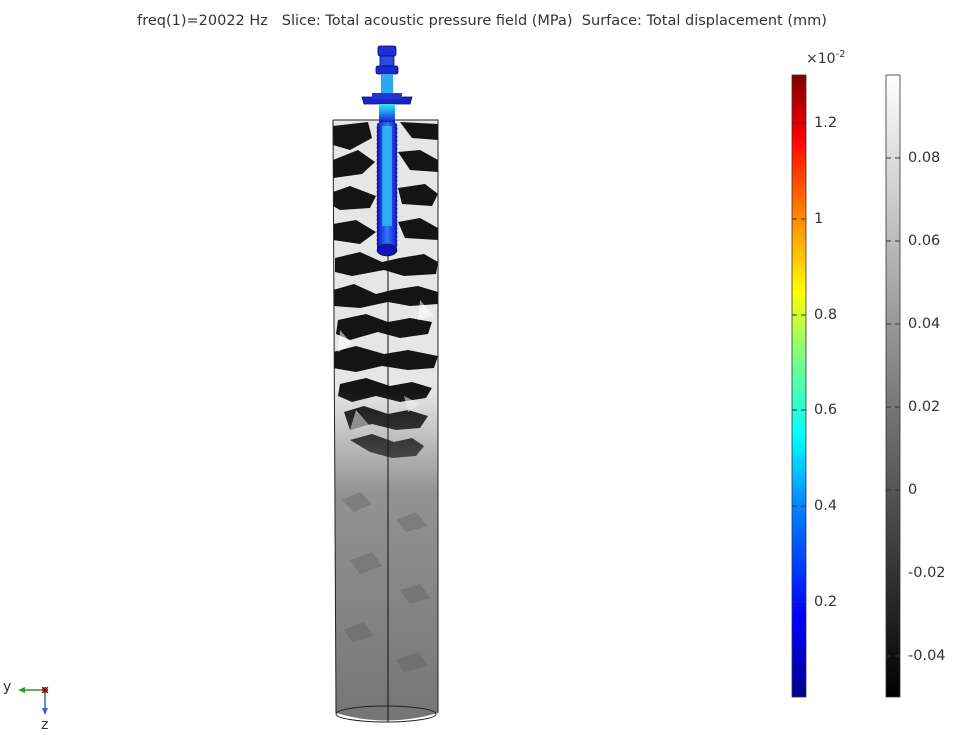 This screenshot has height=735, width=964. What do you see at coordinates (799, 386) in the screenshot?
I see `pressure-colorbar` at bounding box center [799, 386].